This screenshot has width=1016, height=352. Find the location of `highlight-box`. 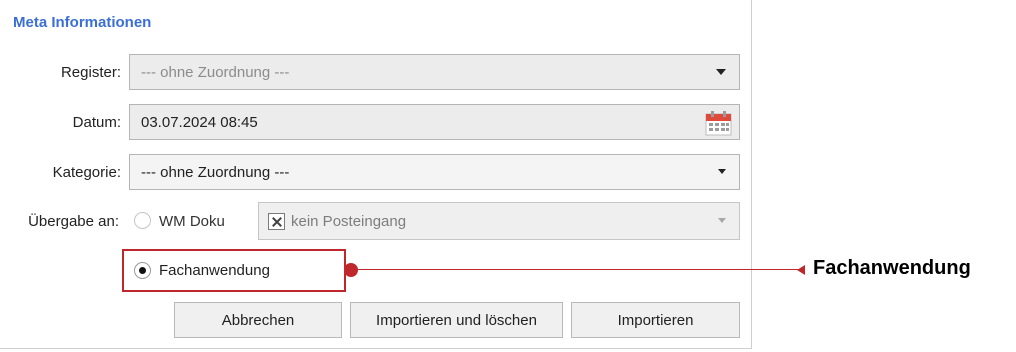

highlight-box is located at coordinates (234, 270).